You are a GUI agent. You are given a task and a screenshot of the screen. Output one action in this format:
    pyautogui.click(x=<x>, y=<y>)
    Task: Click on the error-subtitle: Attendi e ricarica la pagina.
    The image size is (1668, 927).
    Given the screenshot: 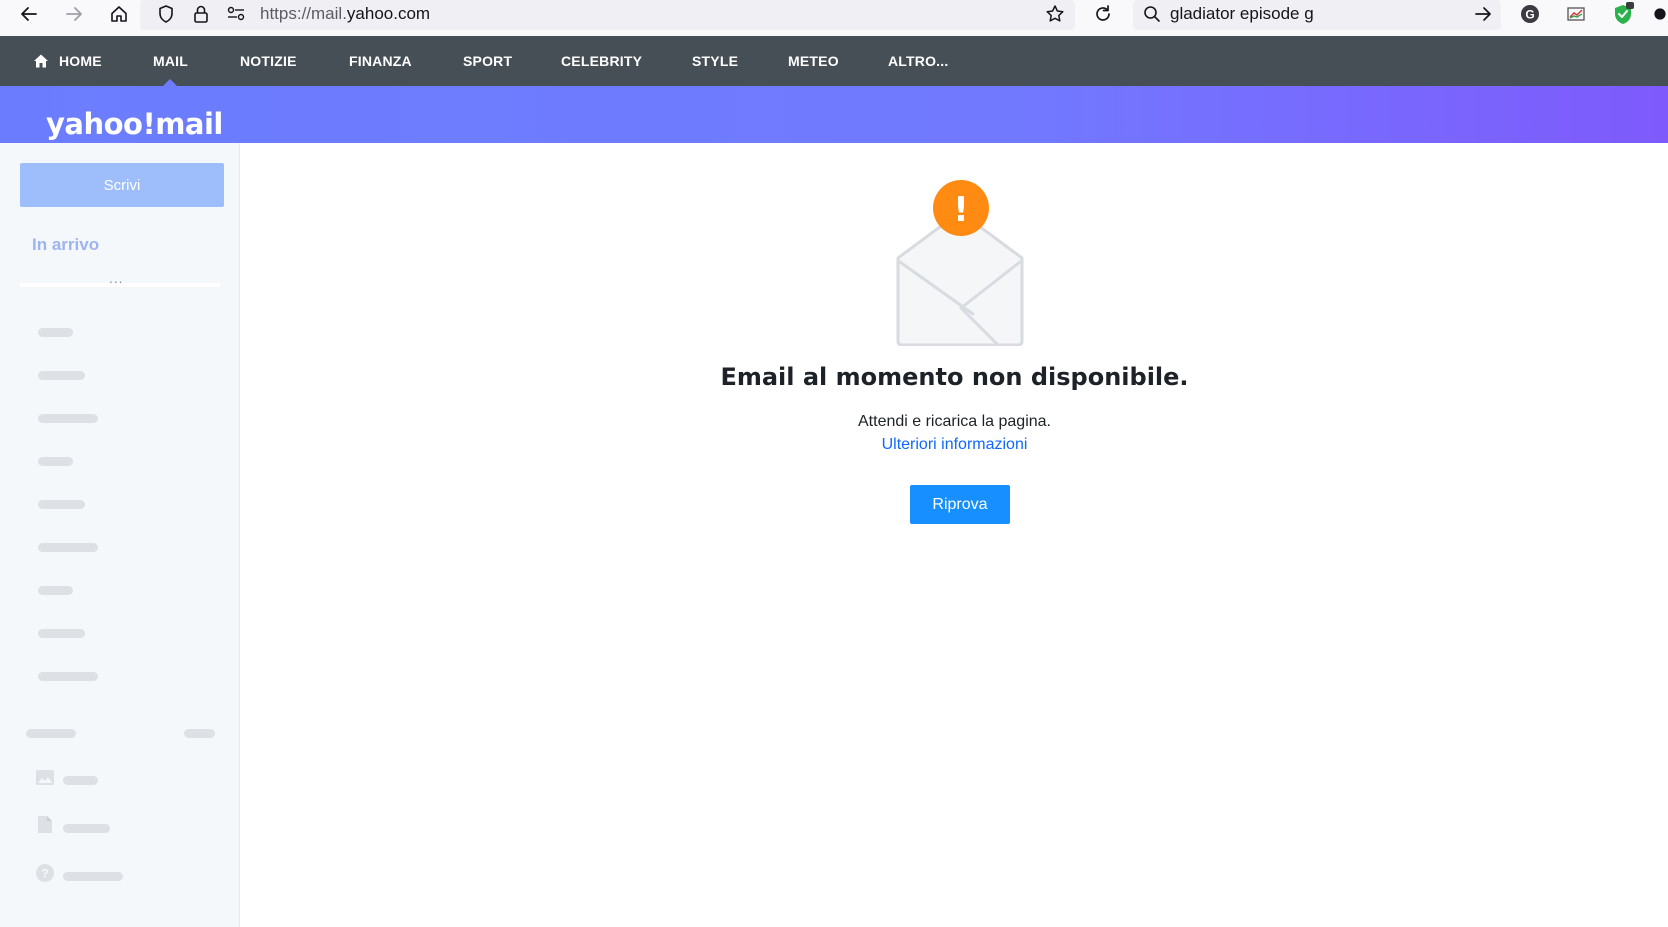 What is the action you would take?
    pyautogui.click(x=954, y=421)
    